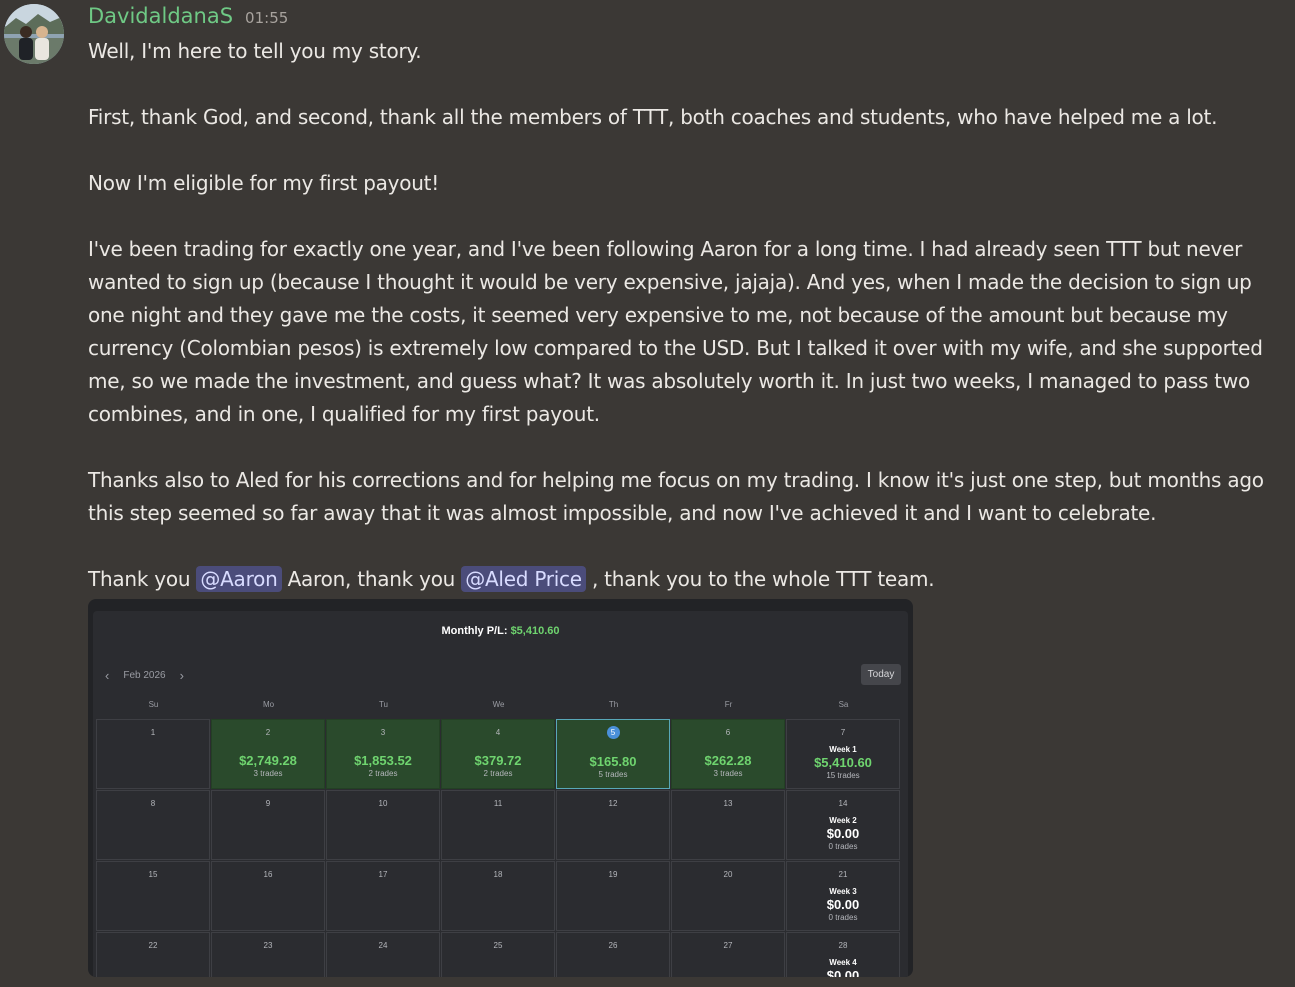  I want to click on message-header: DavidaldanaS 01:55, so click(188, 18).